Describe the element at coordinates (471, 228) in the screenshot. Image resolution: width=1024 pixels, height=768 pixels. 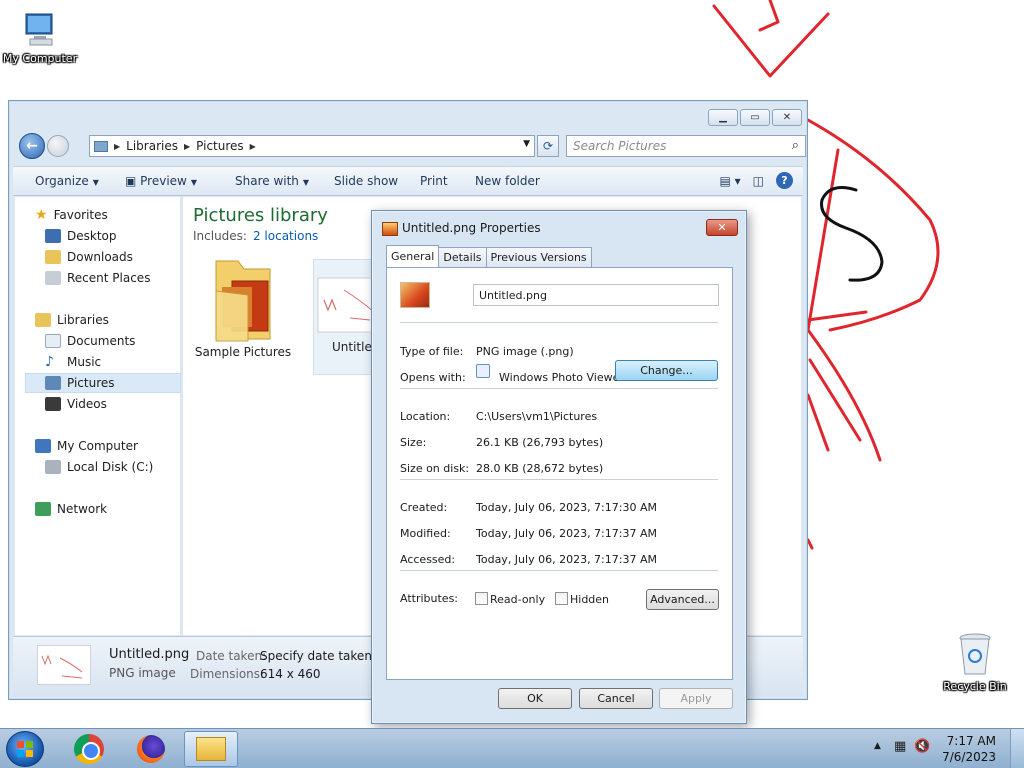
I see `dialog-title: Untitled.png Properties` at that location.